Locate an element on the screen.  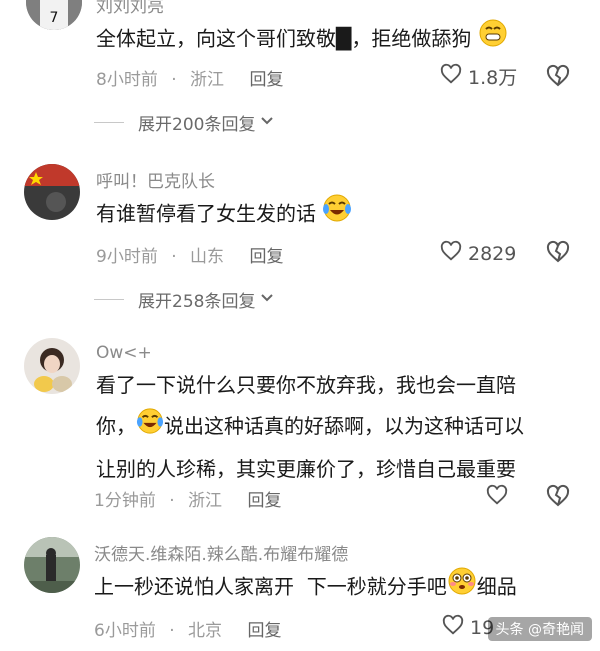
username: 呼叫！巴克队长 is located at coordinates (155, 179).